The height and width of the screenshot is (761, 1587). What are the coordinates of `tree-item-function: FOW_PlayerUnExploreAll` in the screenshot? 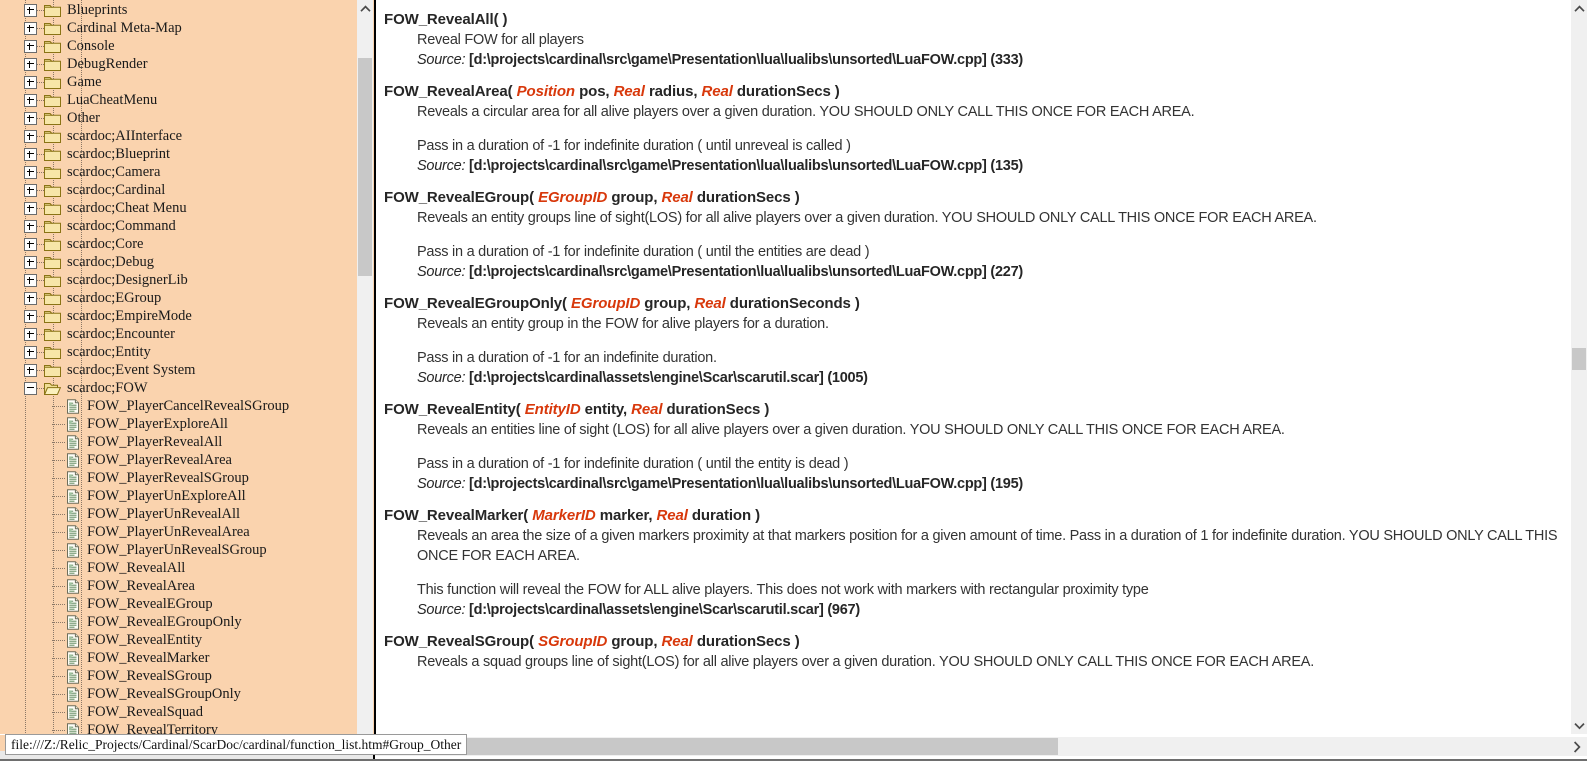 It's located at (186, 496).